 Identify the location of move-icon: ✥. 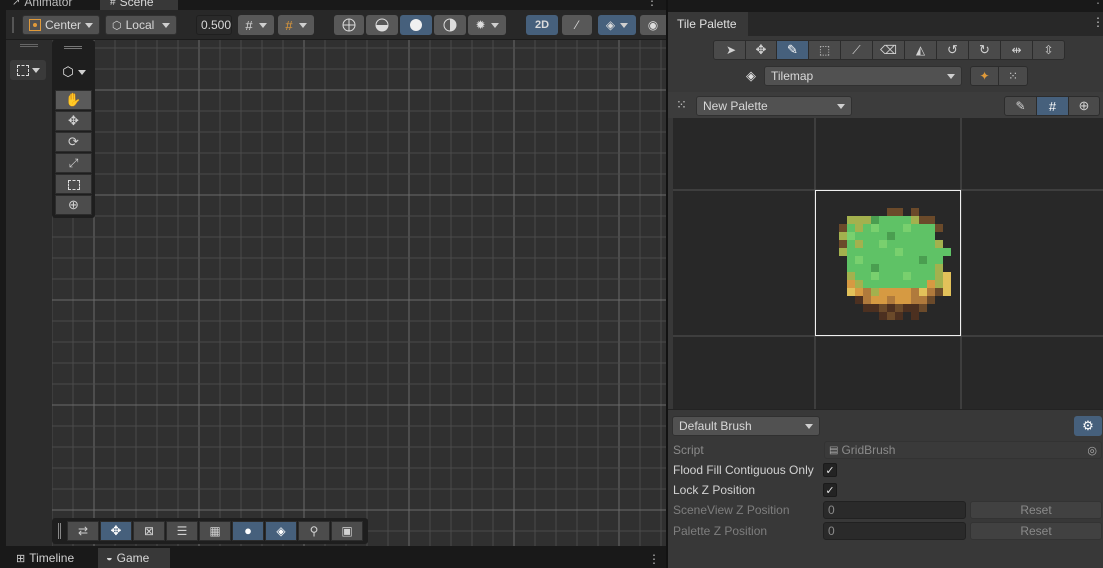
(73, 120).